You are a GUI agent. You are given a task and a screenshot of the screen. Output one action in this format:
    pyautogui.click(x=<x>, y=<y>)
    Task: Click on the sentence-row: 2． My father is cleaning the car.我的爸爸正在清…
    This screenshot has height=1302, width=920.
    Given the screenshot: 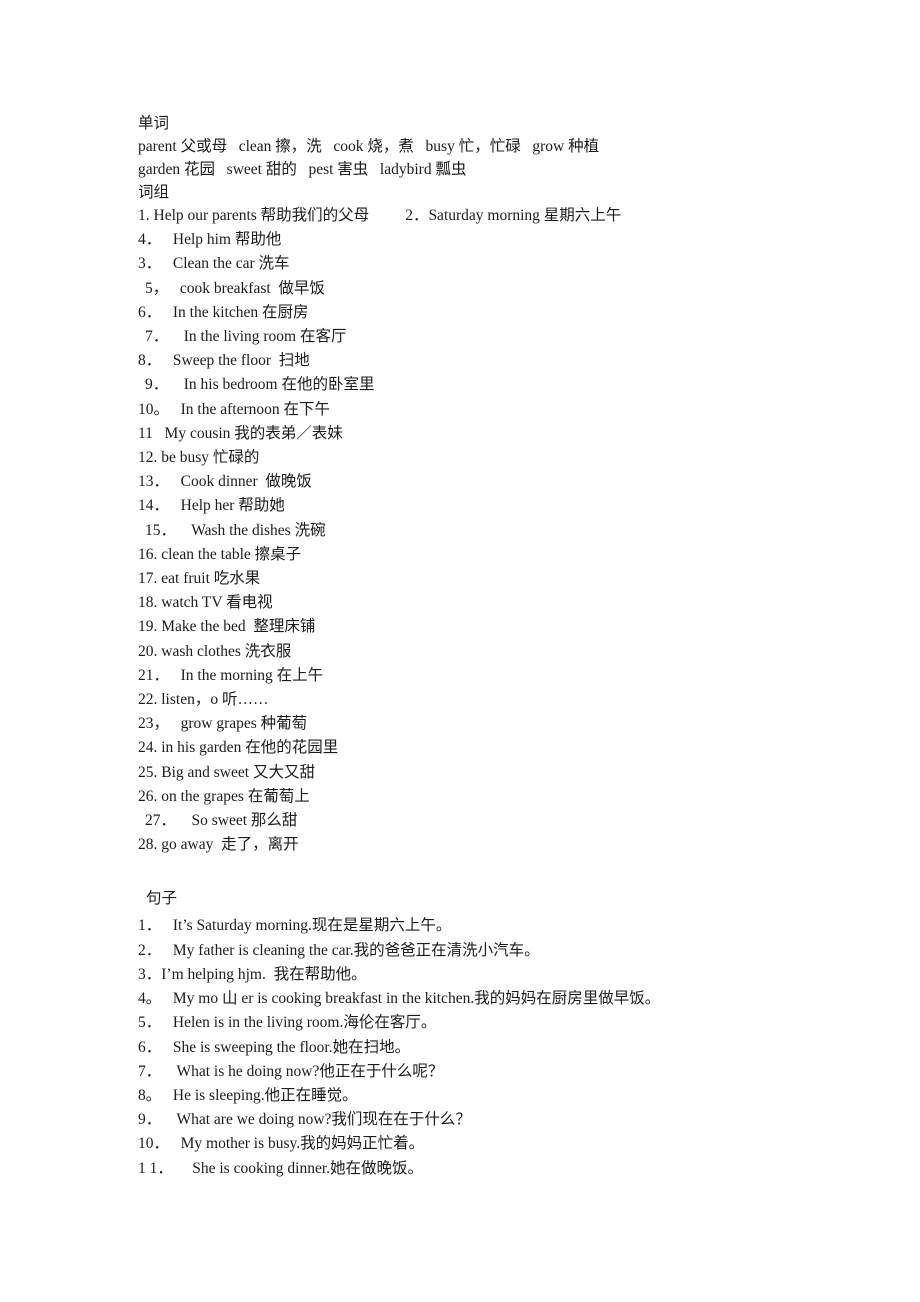 What is the action you would take?
    pyautogui.click(x=339, y=950)
    